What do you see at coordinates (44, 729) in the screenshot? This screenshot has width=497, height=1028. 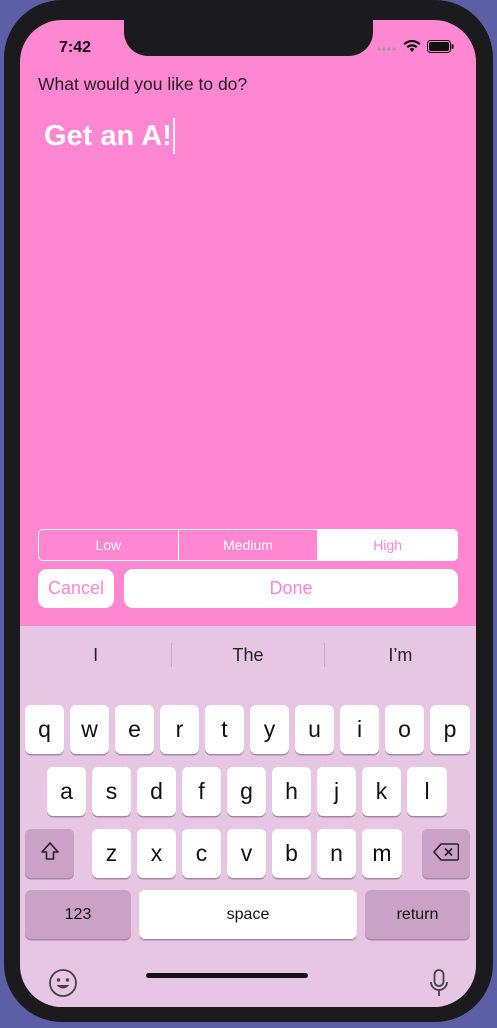 I see `key-q: q` at bounding box center [44, 729].